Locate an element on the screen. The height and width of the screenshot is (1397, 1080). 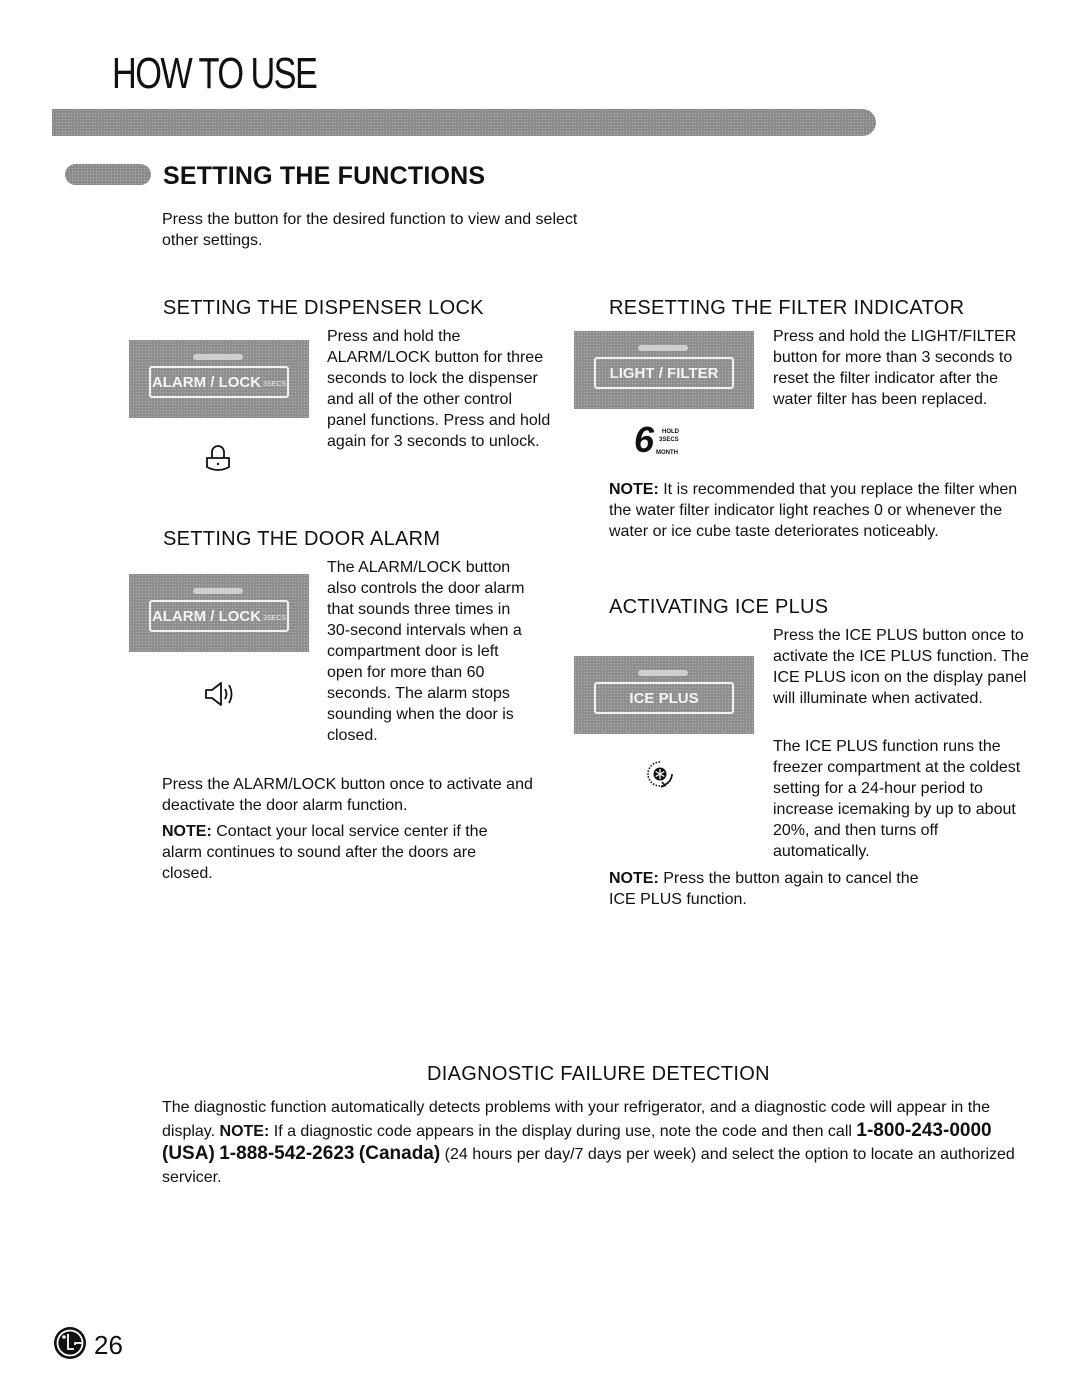
hold-label: HOLD is located at coordinates (670, 432).